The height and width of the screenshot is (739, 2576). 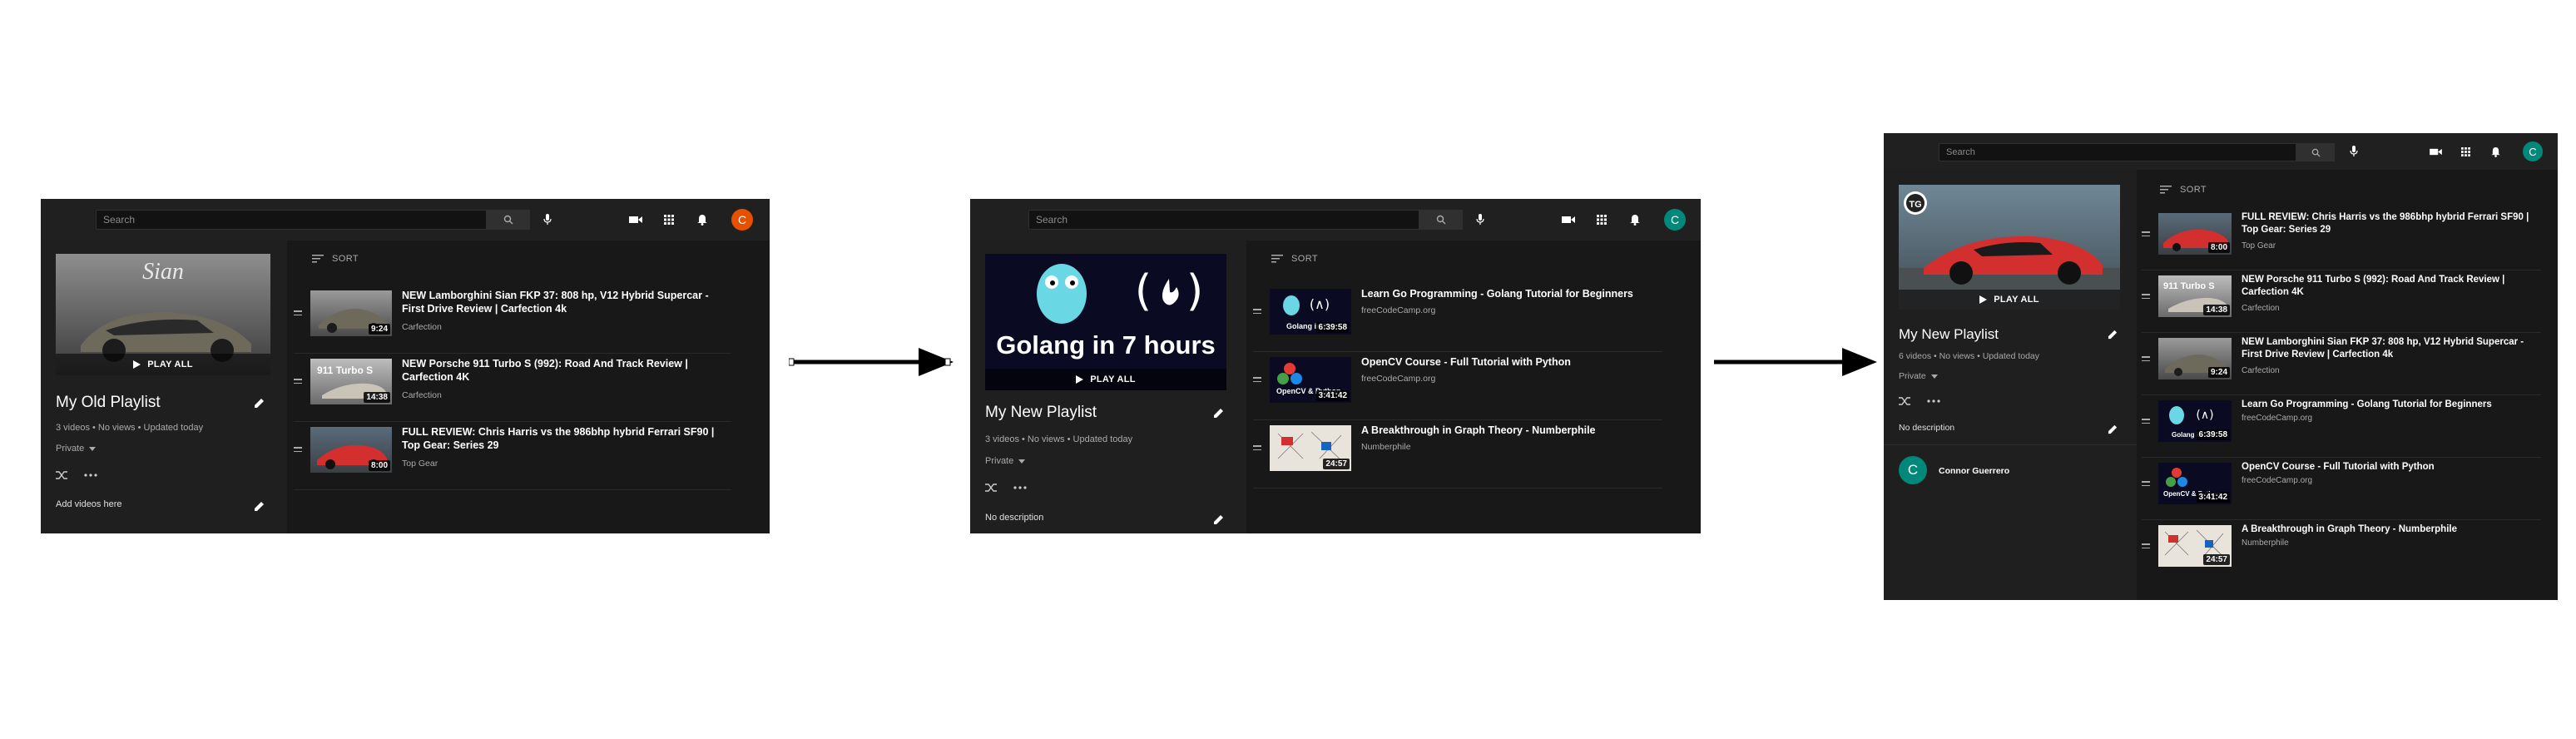 I want to click on playlist-hero-thumbnail: Sian PLAY ALL, so click(x=163, y=314).